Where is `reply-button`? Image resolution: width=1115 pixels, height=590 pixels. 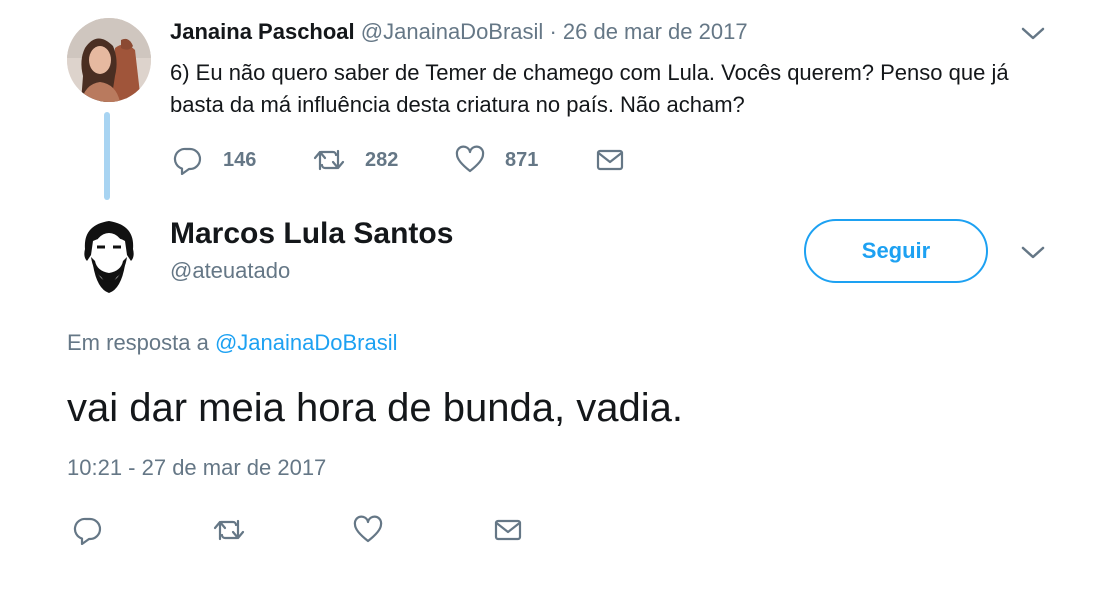
reply-button is located at coordinates (88, 530).